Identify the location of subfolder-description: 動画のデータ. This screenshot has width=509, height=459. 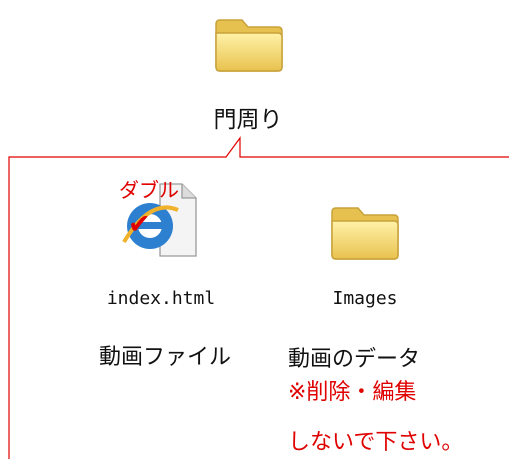
(354, 359).